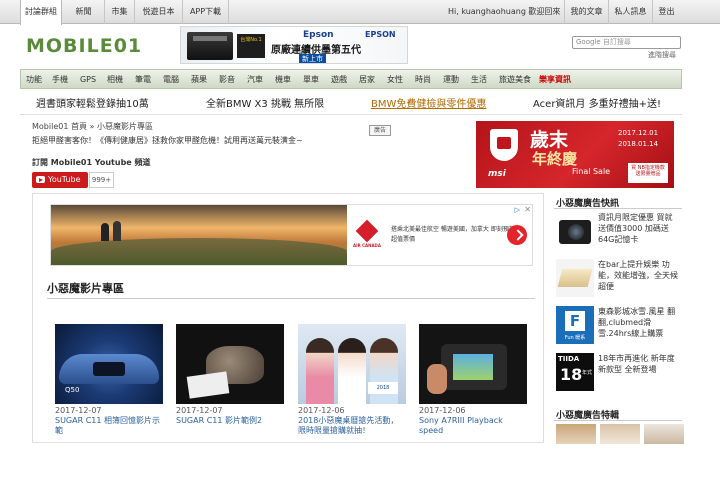 The image size is (720, 483). I want to click on tab-forum: 討論群組, so click(41, 12).